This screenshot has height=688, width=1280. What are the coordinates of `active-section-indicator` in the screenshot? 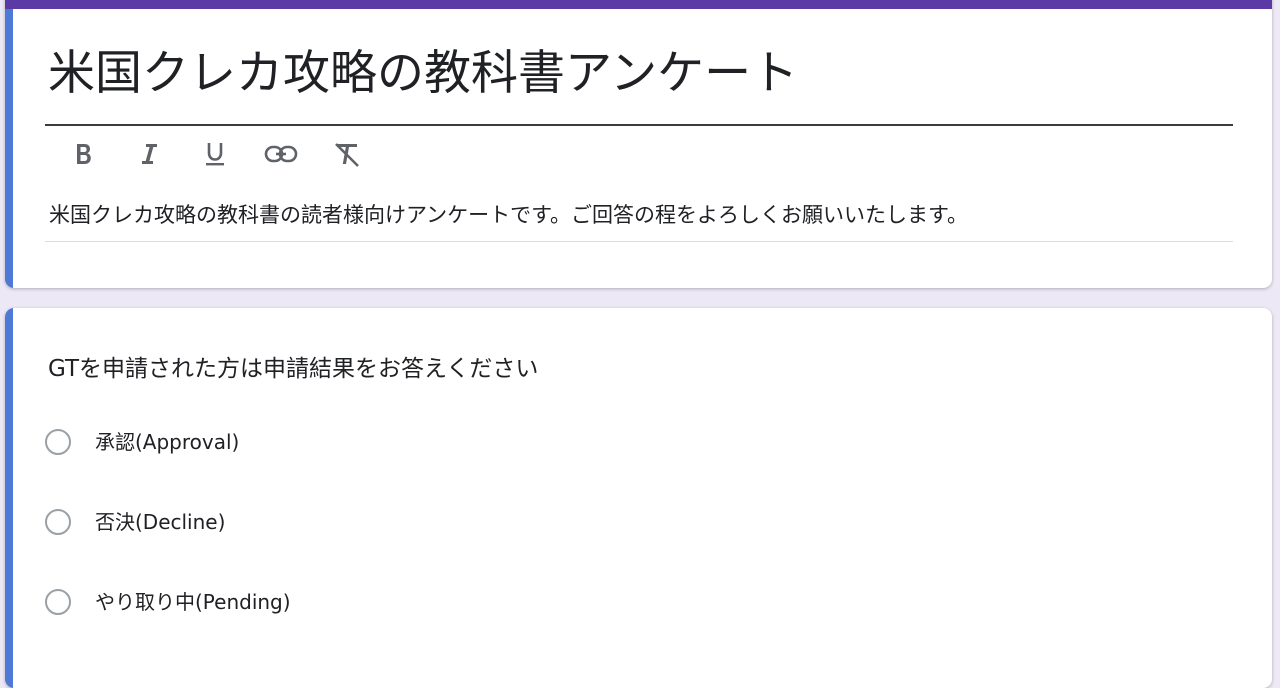 It's located at (9, 148).